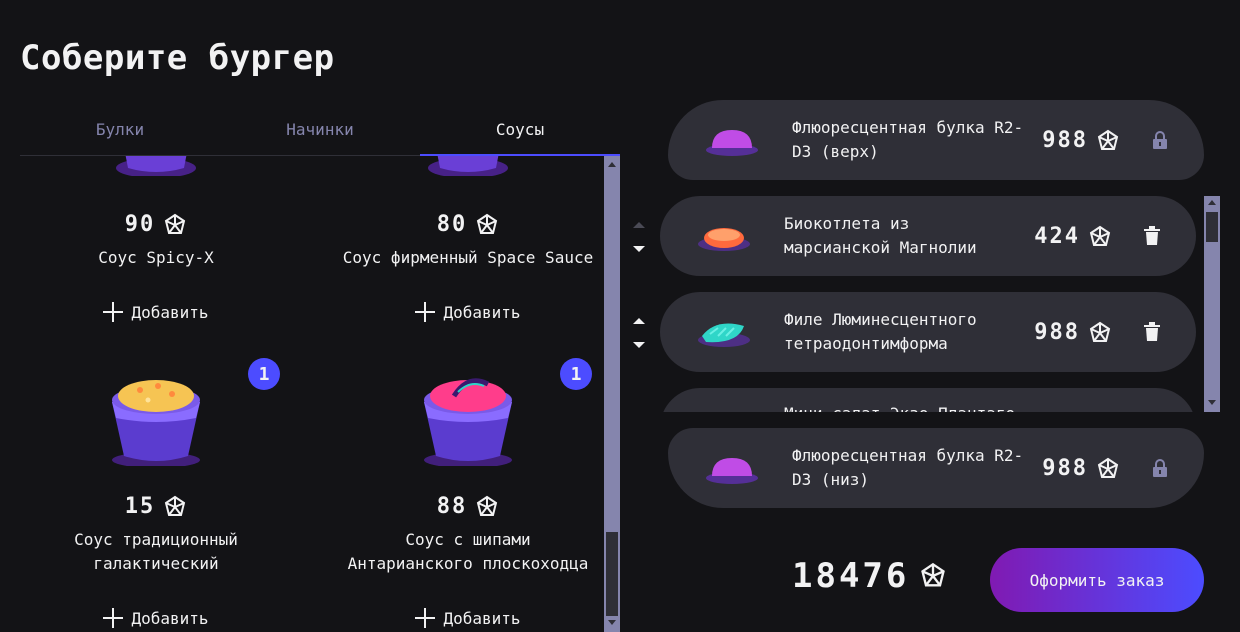 The width and height of the screenshot is (1240, 632). Describe the element at coordinates (156, 257) in the screenshot. I see `ingredient-name: Соус Spicy-X` at that location.